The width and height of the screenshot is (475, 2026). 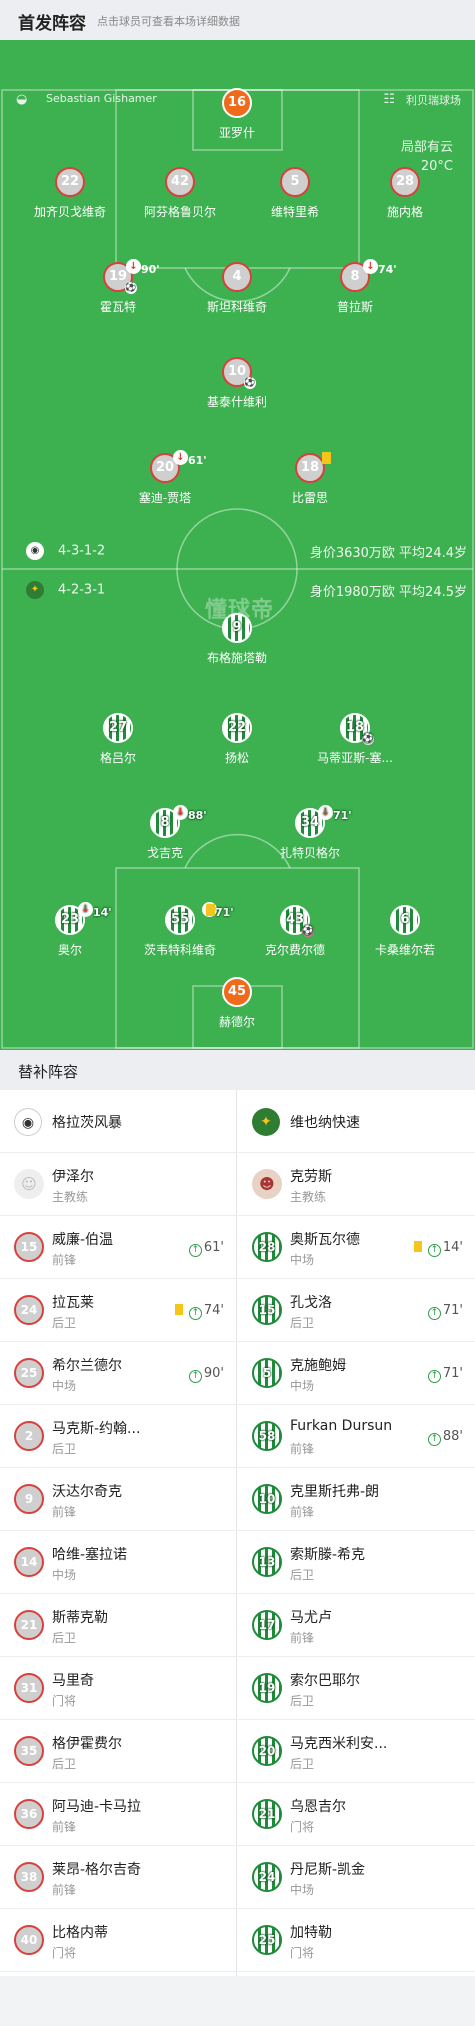 I want to click on away-player: 34 ↓ 71' 扎特贝格尔, so click(x=310, y=833).